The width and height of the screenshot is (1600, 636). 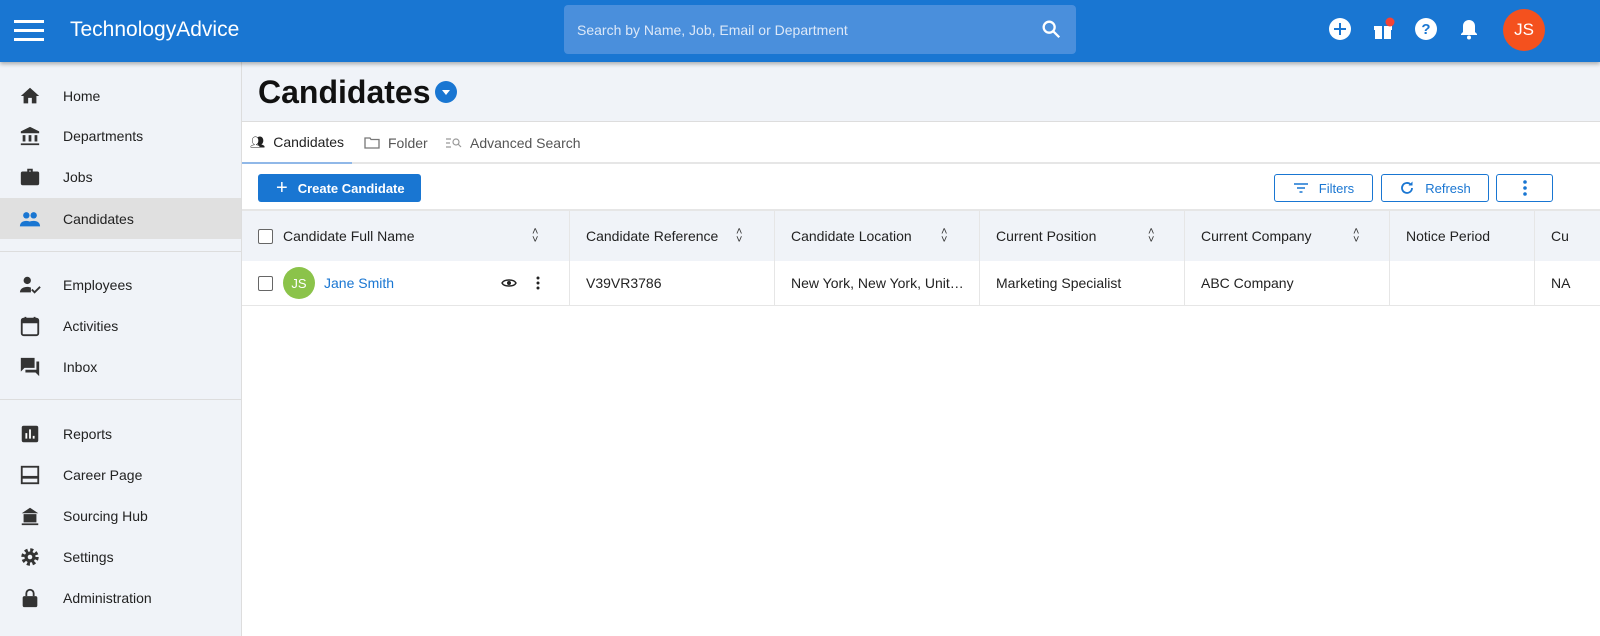 What do you see at coordinates (30, 516) in the screenshot?
I see `hub-icon` at bounding box center [30, 516].